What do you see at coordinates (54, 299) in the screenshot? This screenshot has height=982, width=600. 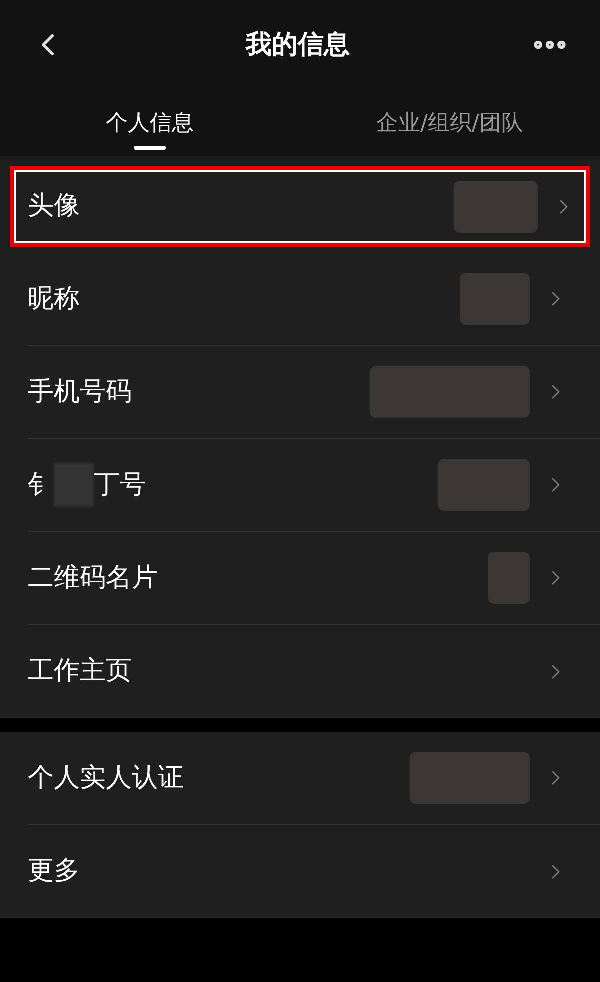 I see `row-label: 昵称` at bounding box center [54, 299].